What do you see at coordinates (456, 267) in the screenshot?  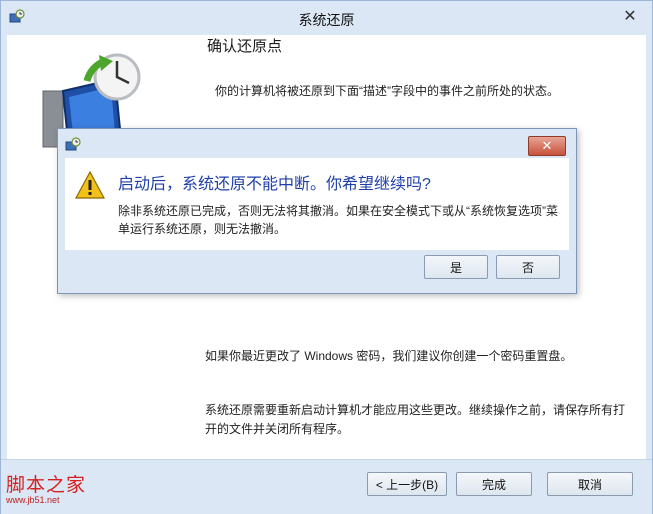 I see `yes-button: 是` at bounding box center [456, 267].